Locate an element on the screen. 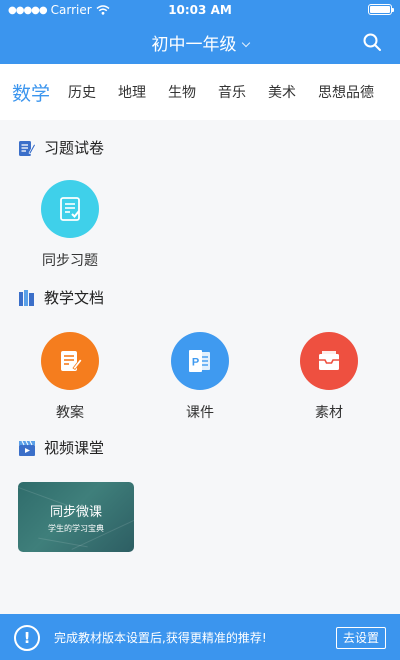 Image resolution: width=400 pixels, height=660 pixels. chevron-down-icon is located at coordinates (245, 43).